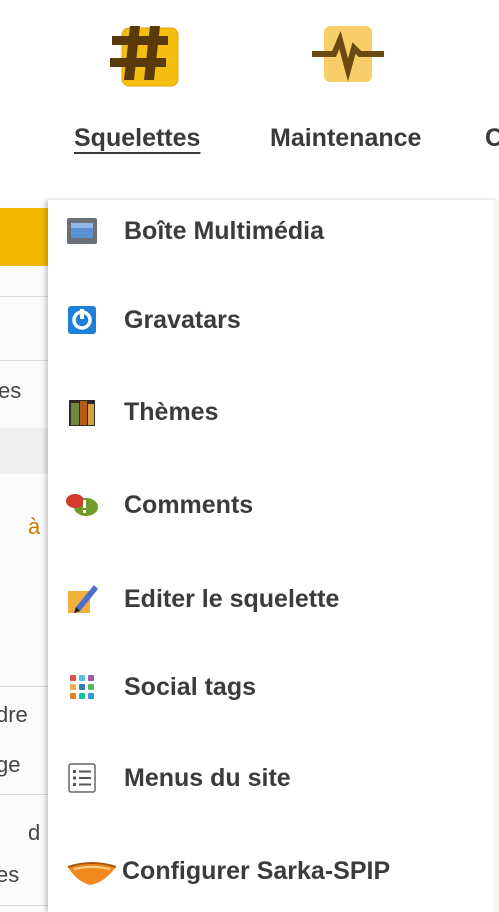 The width and height of the screenshot is (499, 912). I want to click on background-orange-bar, so click(26, 237).